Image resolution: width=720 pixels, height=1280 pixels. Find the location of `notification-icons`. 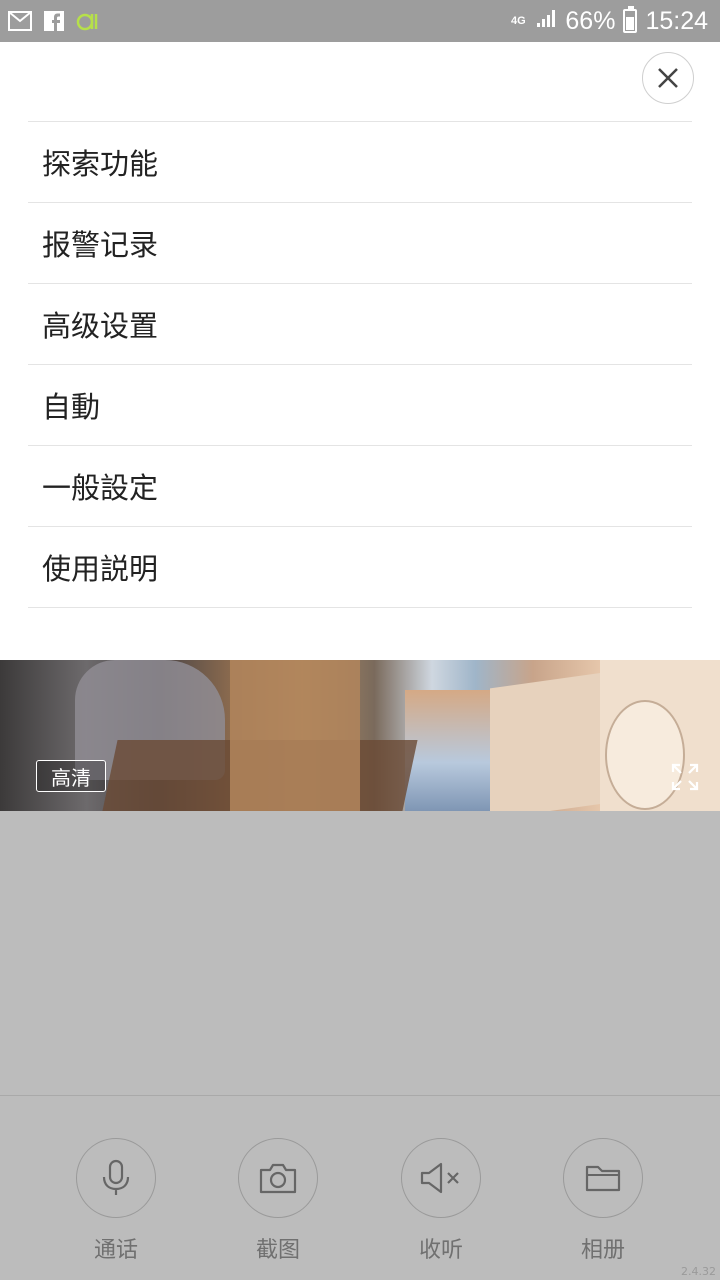

notification-icons is located at coordinates (54, 21).